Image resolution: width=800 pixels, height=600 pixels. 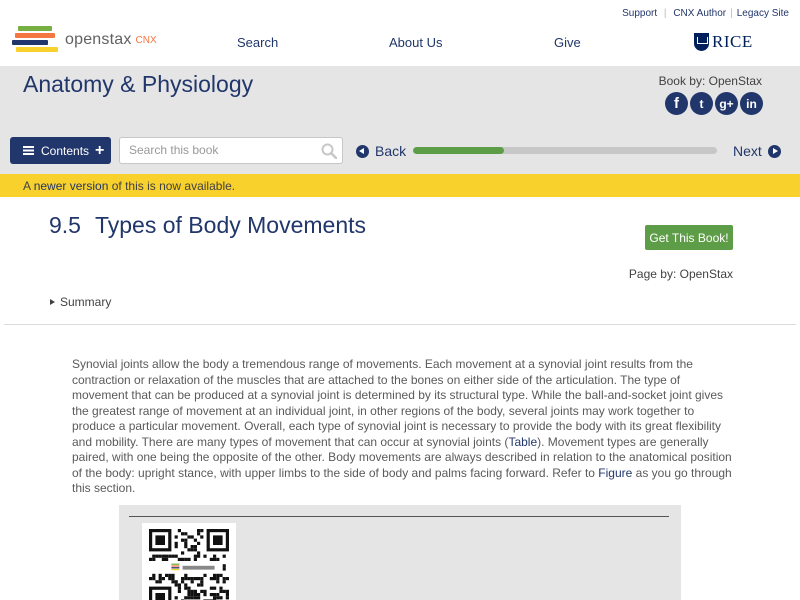 I want to click on page-by: Page by: OpenStax, so click(x=680, y=274).